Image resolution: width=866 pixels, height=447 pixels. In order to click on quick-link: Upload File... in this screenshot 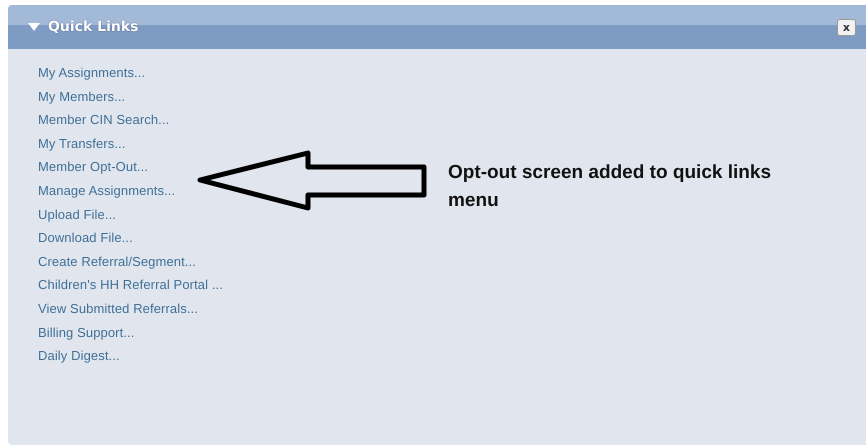, I will do `click(77, 214)`.